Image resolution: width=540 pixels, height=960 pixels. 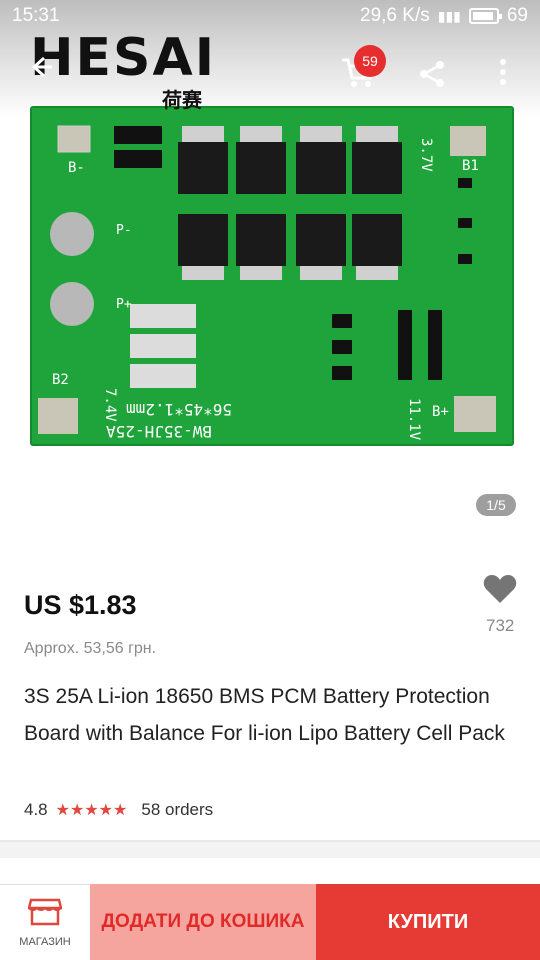 What do you see at coordinates (500, 625) in the screenshot?
I see `favorites-count: 732` at bounding box center [500, 625].